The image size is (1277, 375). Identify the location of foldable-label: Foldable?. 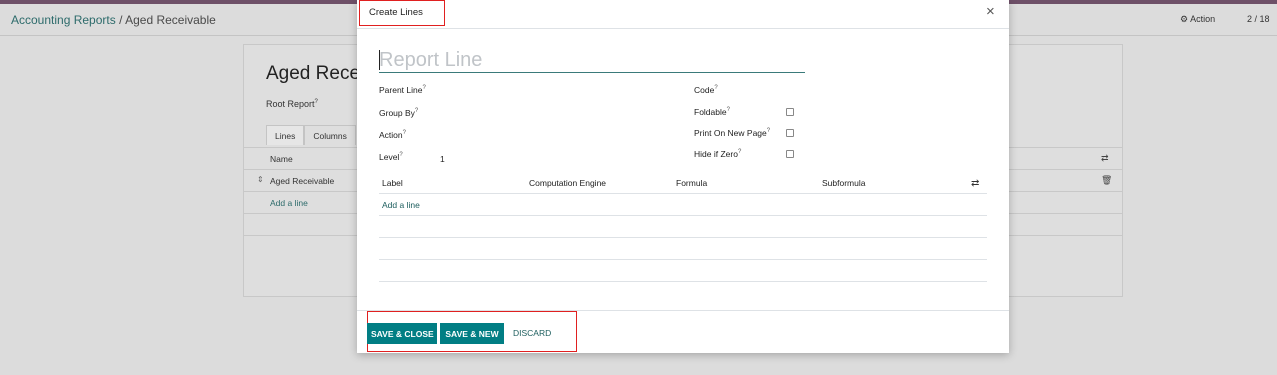
(712, 112).